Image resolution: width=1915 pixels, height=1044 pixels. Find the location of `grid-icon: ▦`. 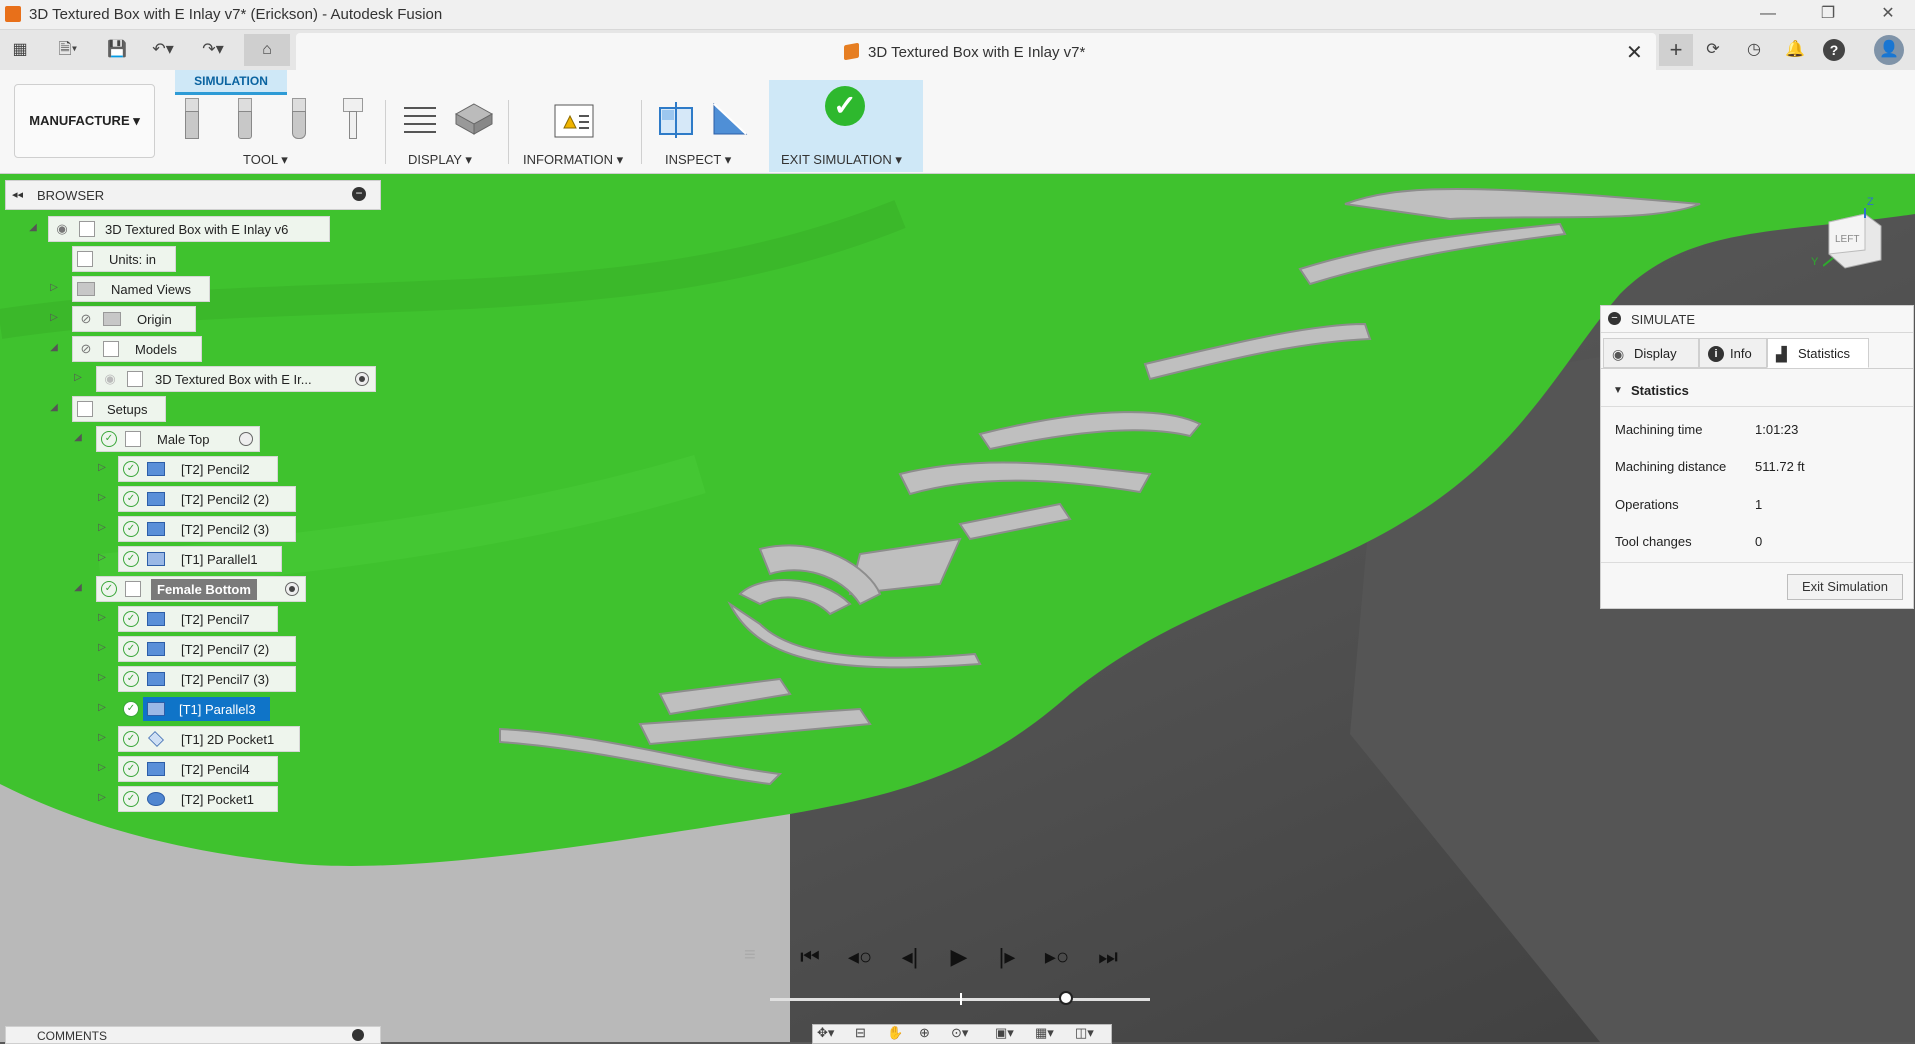

grid-icon: ▦ is located at coordinates (20, 50).